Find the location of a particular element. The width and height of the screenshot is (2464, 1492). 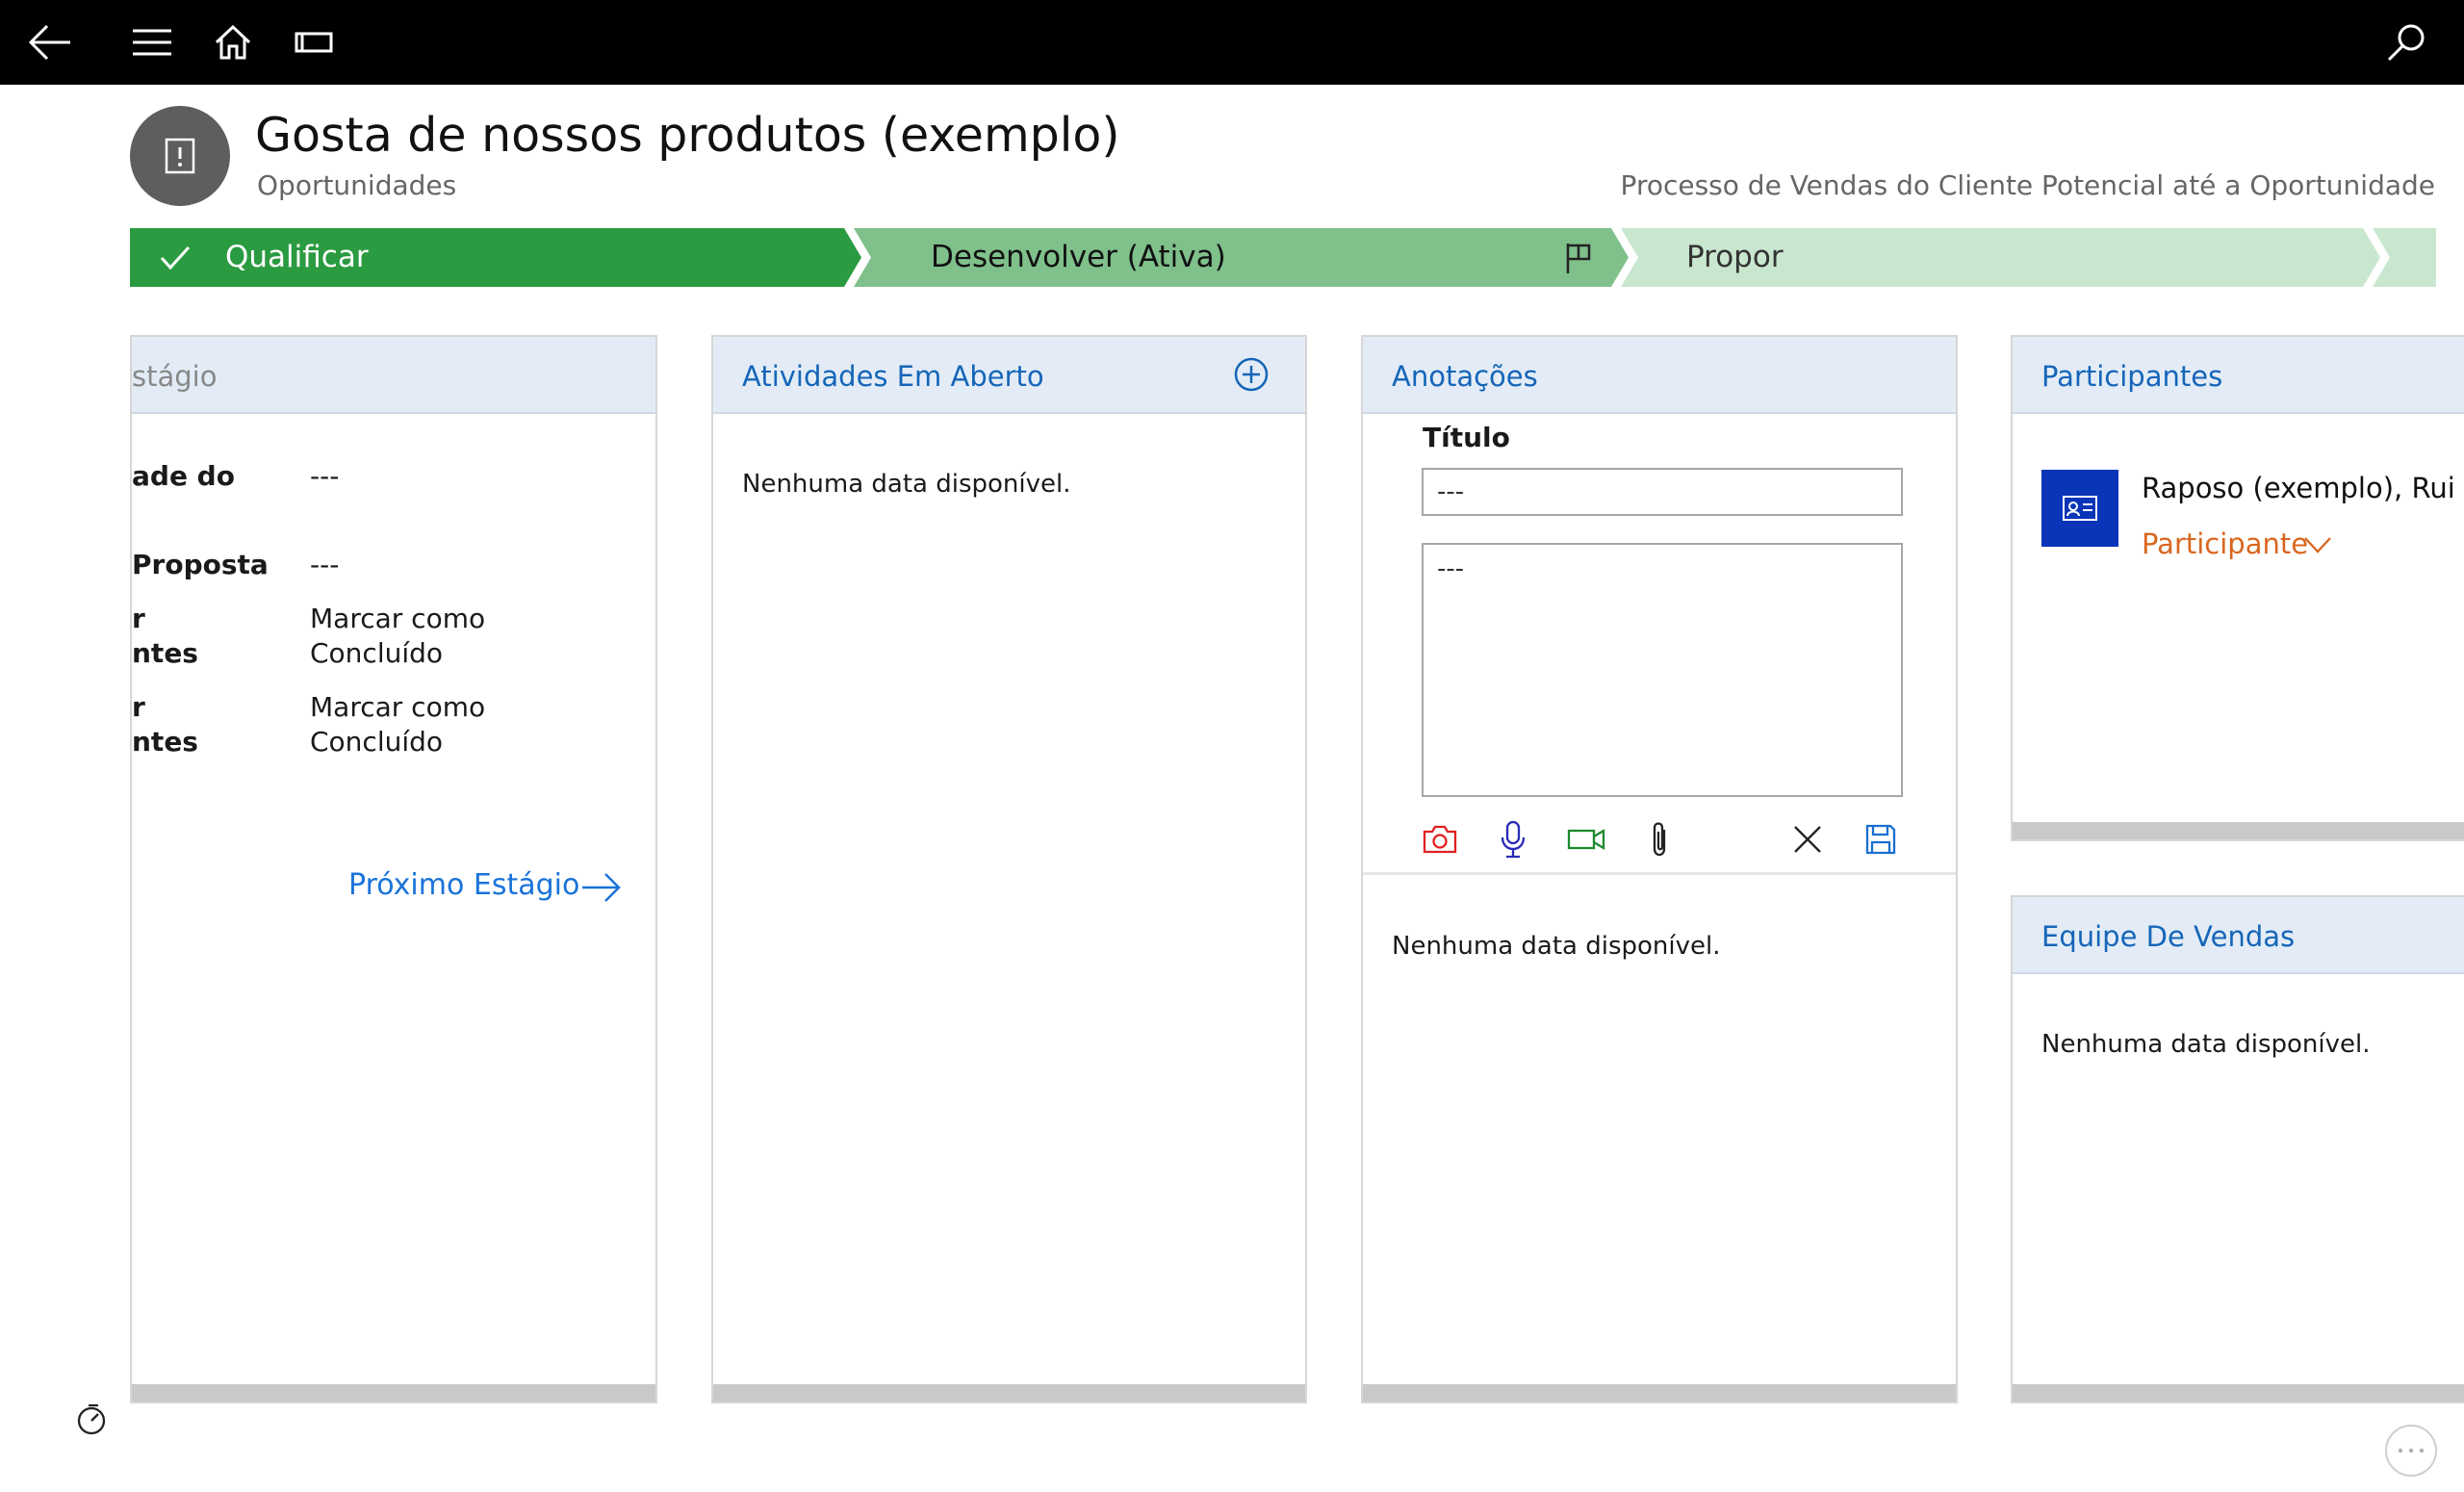

attachment-icon is located at coordinates (1659, 839).